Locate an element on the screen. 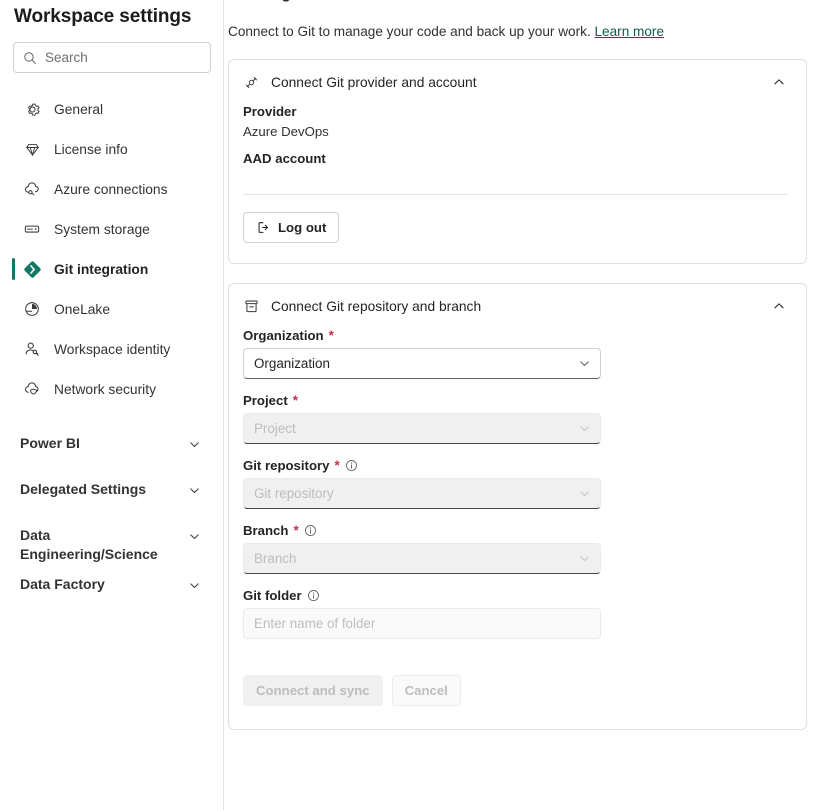 The height and width of the screenshot is (810, 825). onelake-icon is located at coordinates (32, 309).